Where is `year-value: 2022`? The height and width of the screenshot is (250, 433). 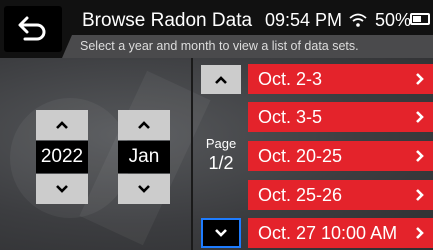
year-value: 2022 is located at coordinates (62, 157).